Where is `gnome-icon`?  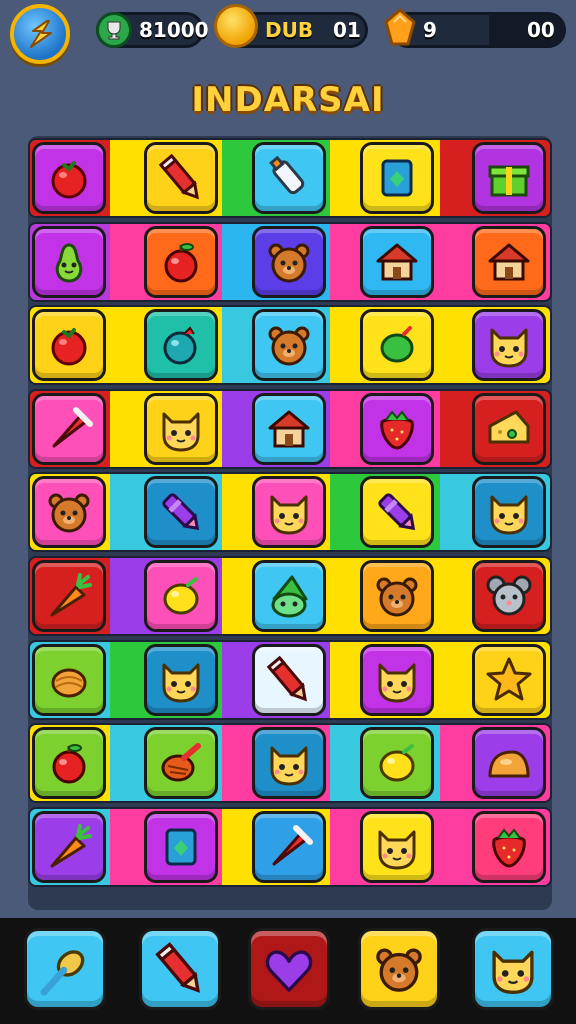
gnome-icon is located at coordinates (289, 596).